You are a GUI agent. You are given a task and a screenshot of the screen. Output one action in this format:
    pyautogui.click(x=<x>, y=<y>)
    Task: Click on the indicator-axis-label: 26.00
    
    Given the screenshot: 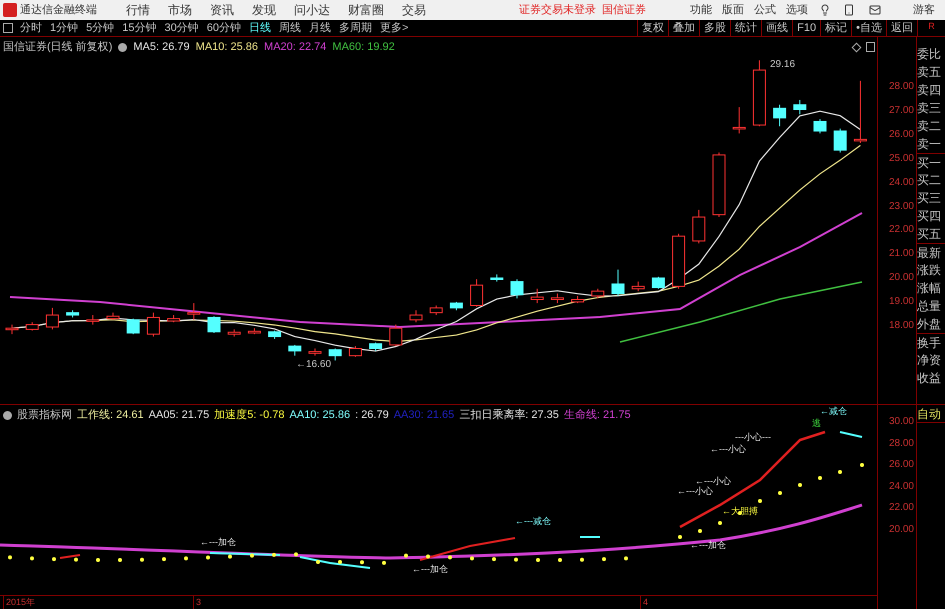 What is the action you would take?
    pyautogui.click(x=901, y=465)
    